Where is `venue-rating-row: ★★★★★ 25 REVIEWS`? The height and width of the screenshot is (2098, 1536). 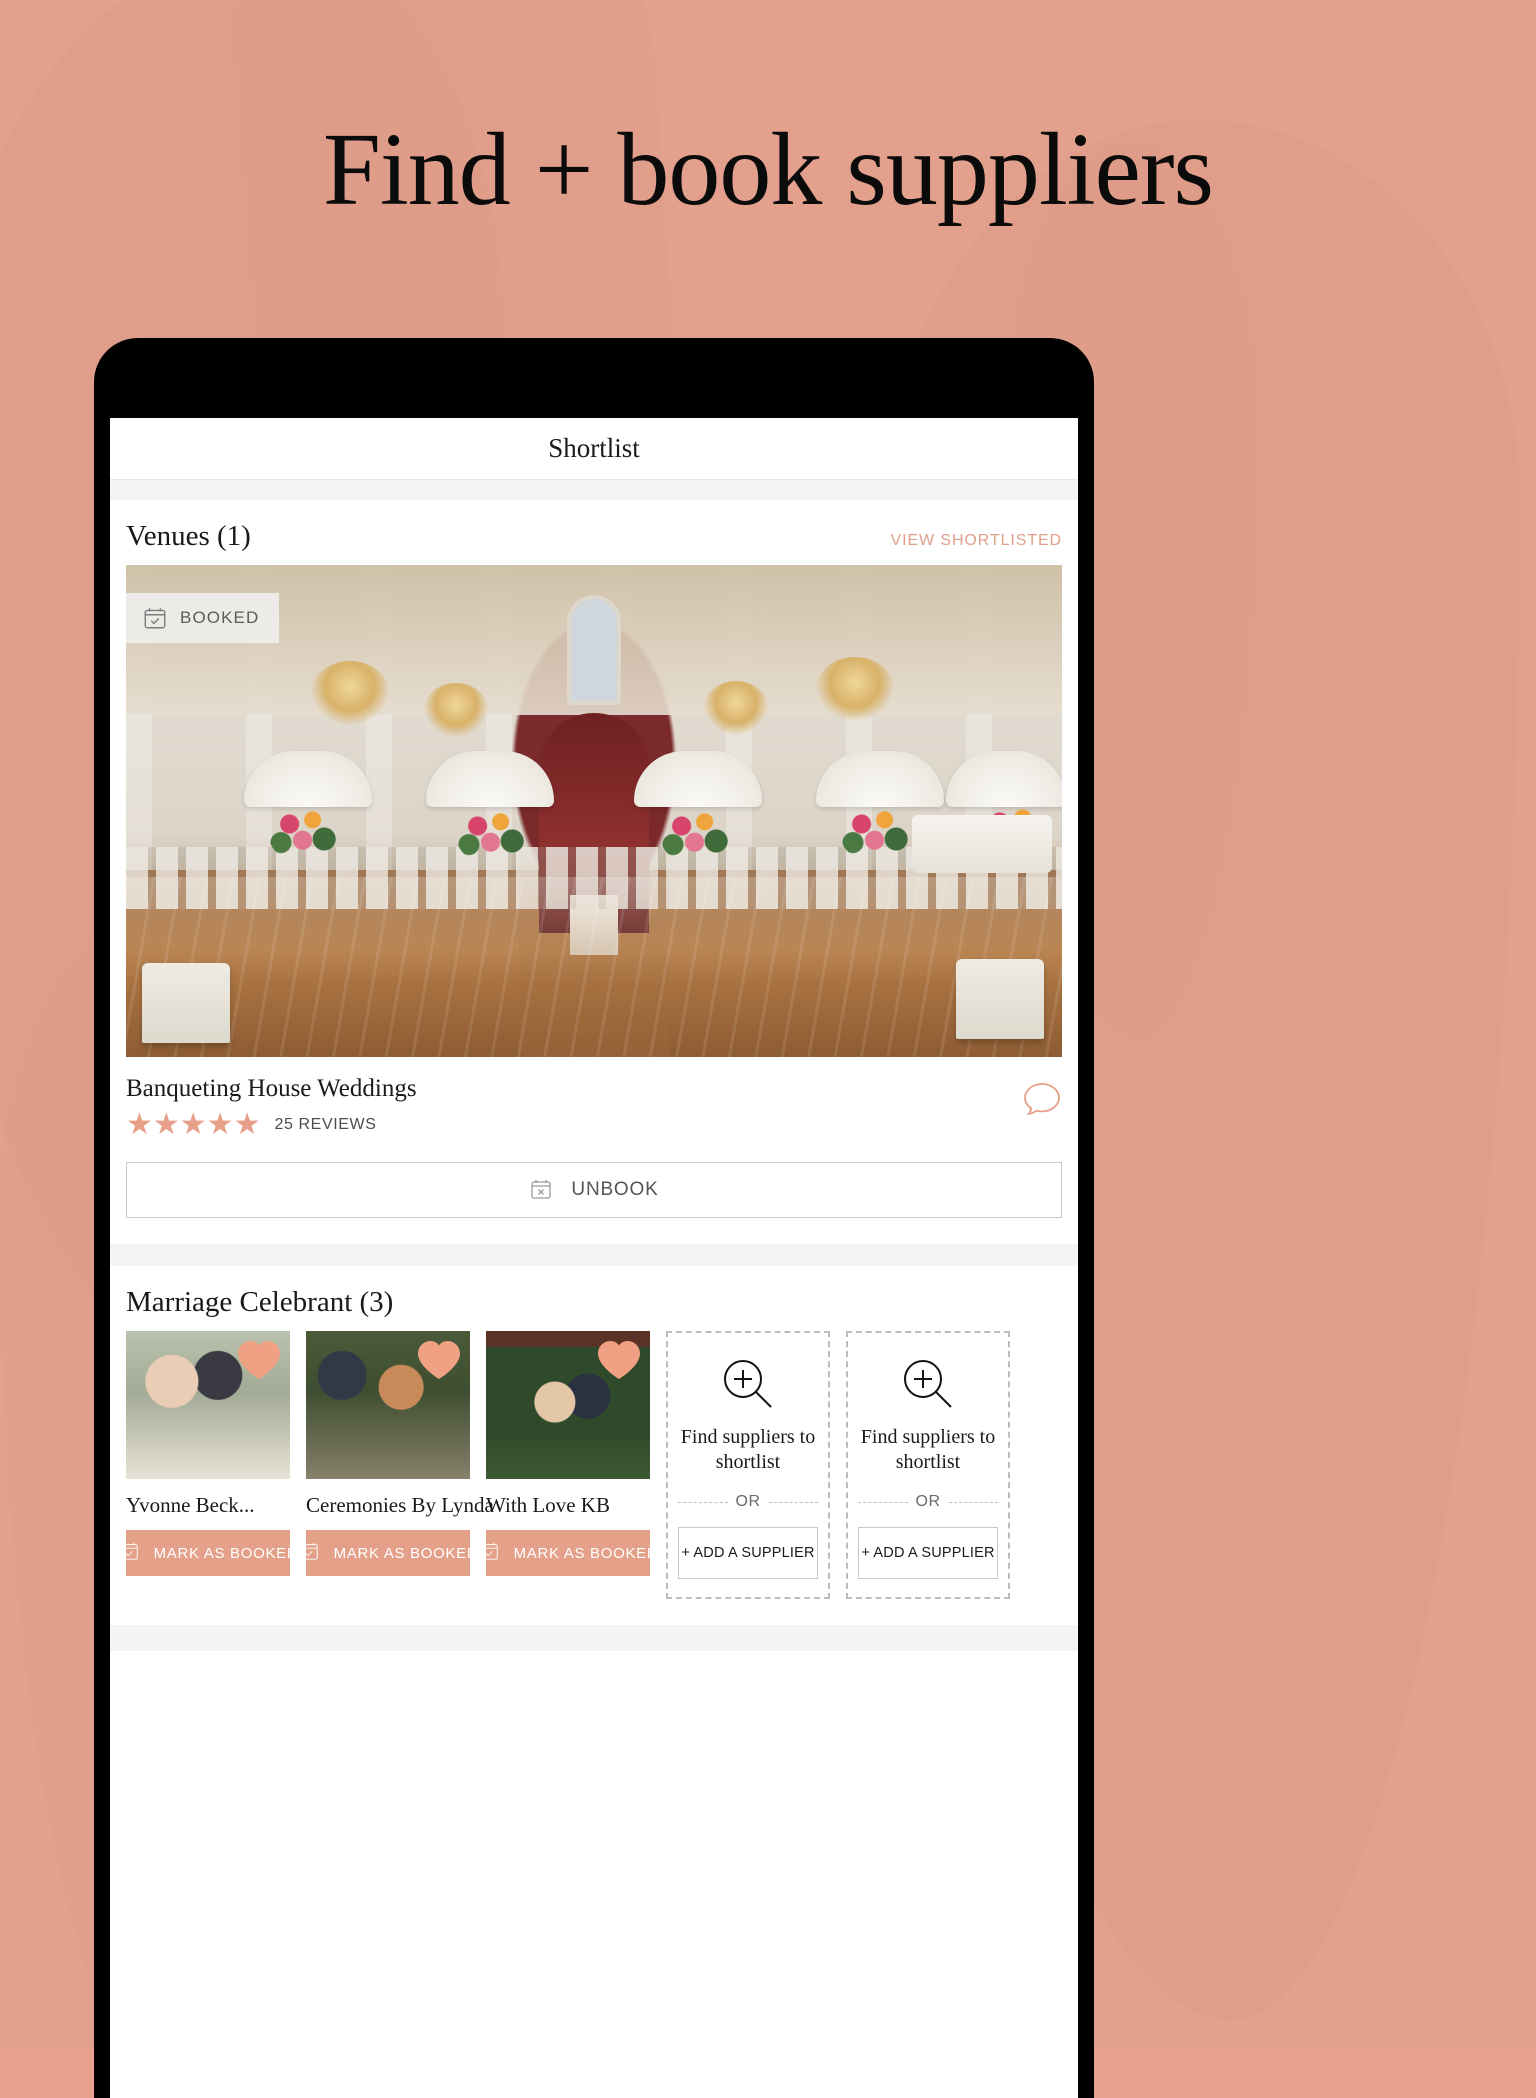 venue-rating-row: ★★★★★ 25 REVIEWS is located at coordinates (271, 1125).